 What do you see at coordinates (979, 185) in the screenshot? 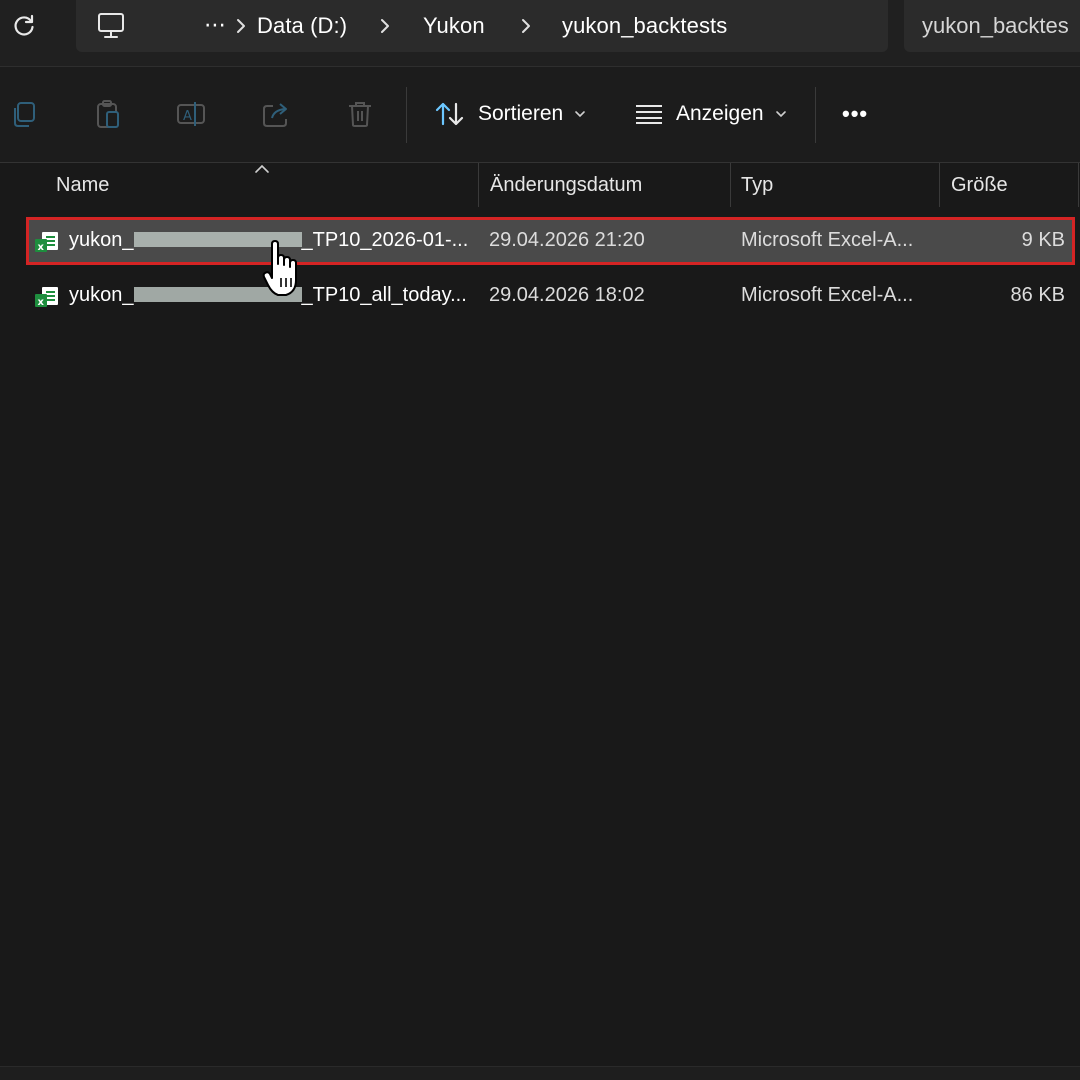
I see `column-header-size: Größe` at bounding box center [979, 185].